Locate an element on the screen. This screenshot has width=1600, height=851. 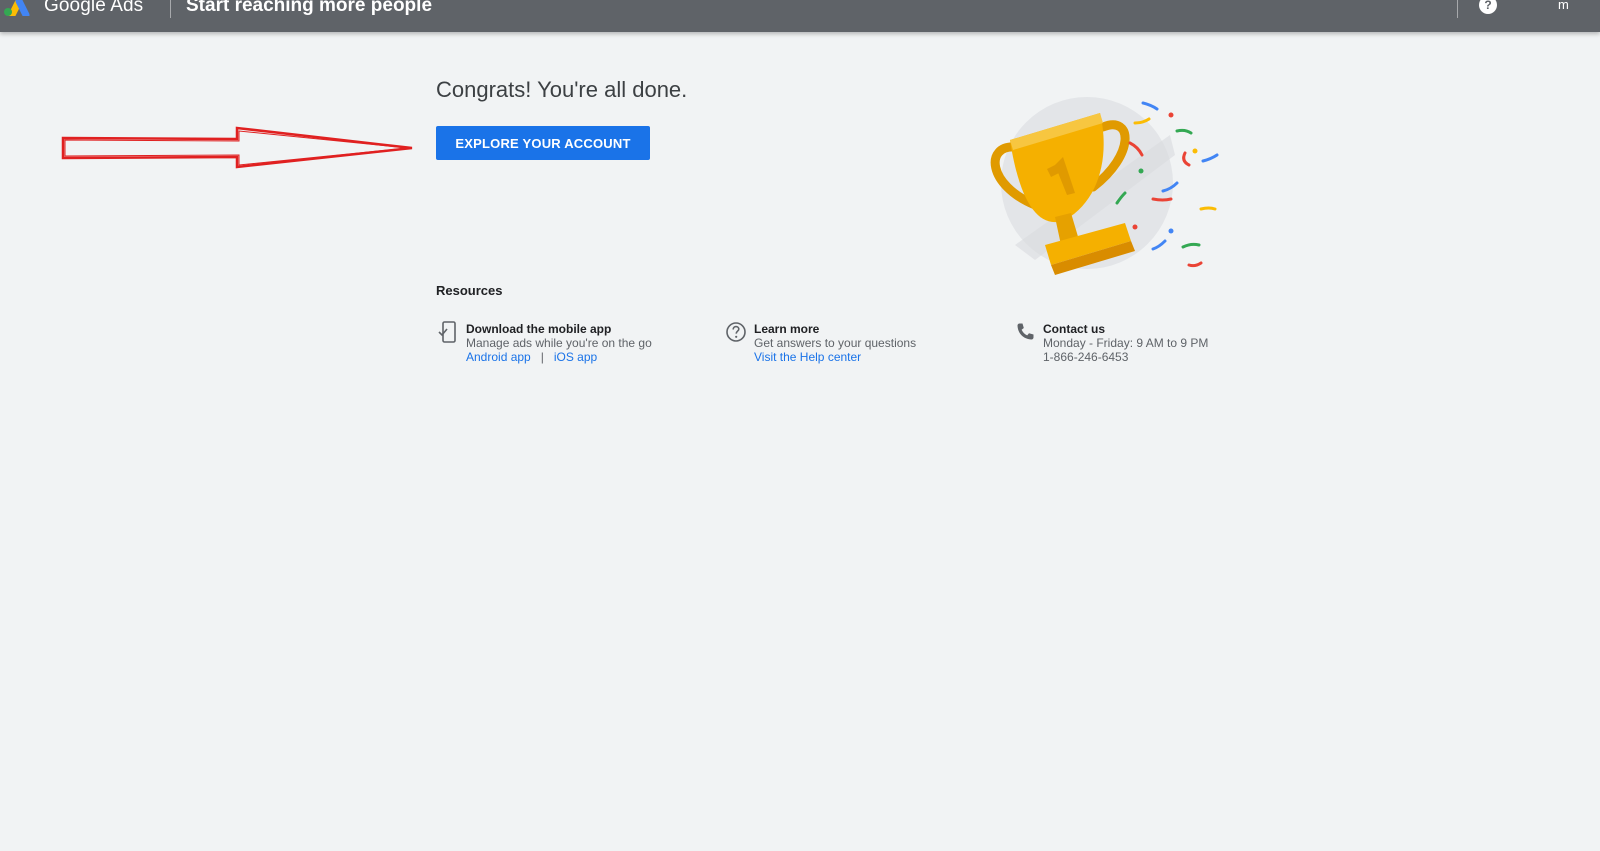
resource-description: Monday - Friday: 9 AM to 9 PM is located at coordinates (1126, 343).